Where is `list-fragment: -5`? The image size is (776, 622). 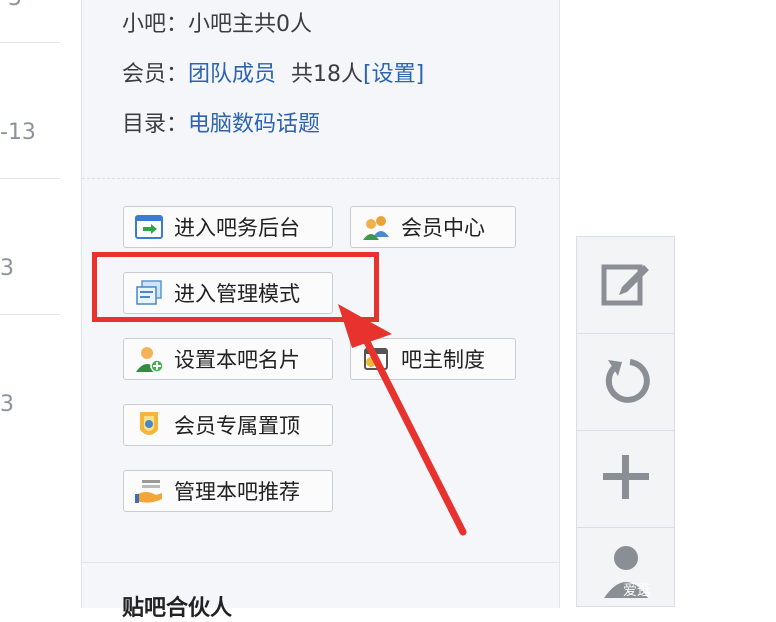
list-fragment: -5 is located at coordinates (11, 5).